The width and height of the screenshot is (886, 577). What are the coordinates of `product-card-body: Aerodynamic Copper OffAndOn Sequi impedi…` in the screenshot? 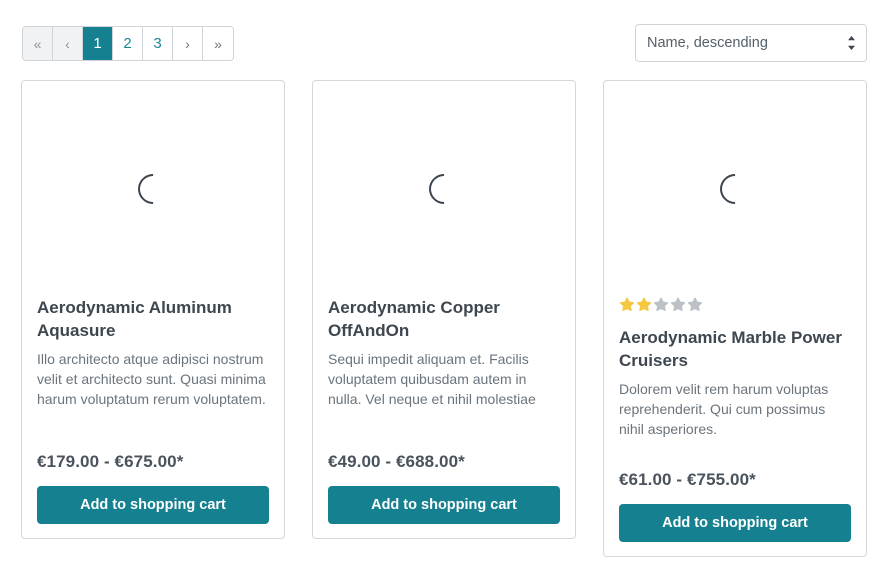 It's located at (444, 353).